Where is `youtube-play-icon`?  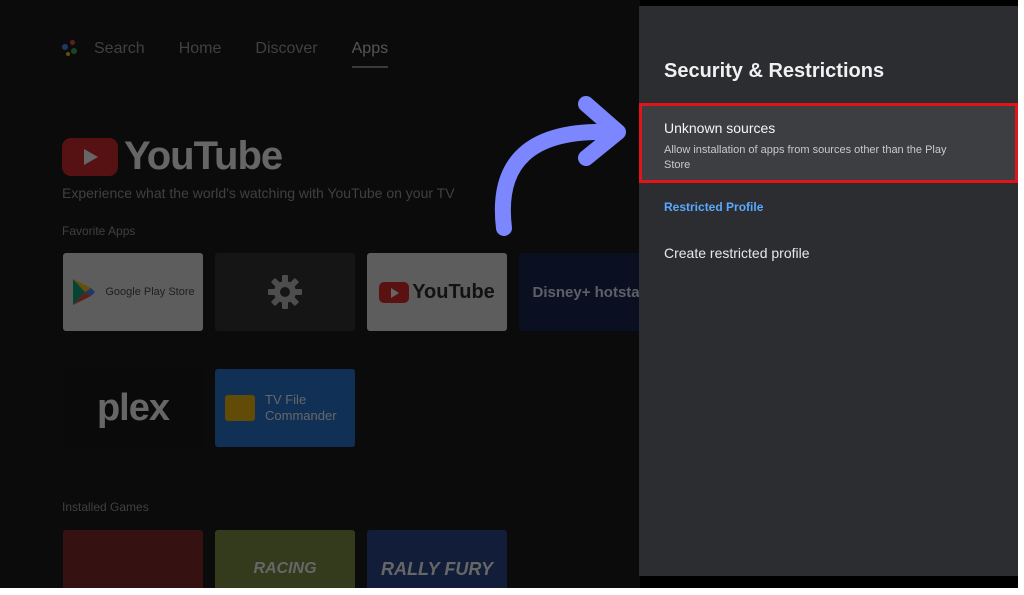
youtube-play-icon is located at coordinates (90, 156).